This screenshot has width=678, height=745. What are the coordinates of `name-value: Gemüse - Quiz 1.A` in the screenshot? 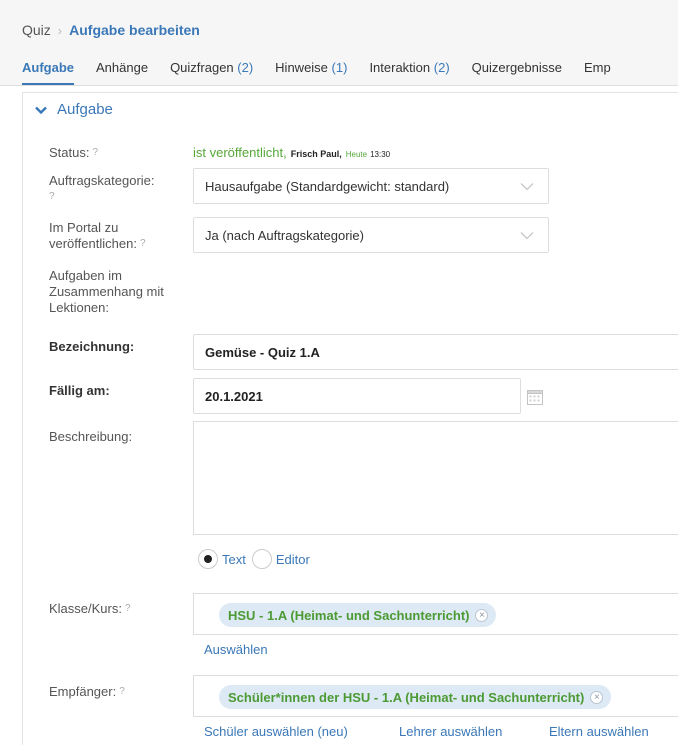 It's located at (262, 352).